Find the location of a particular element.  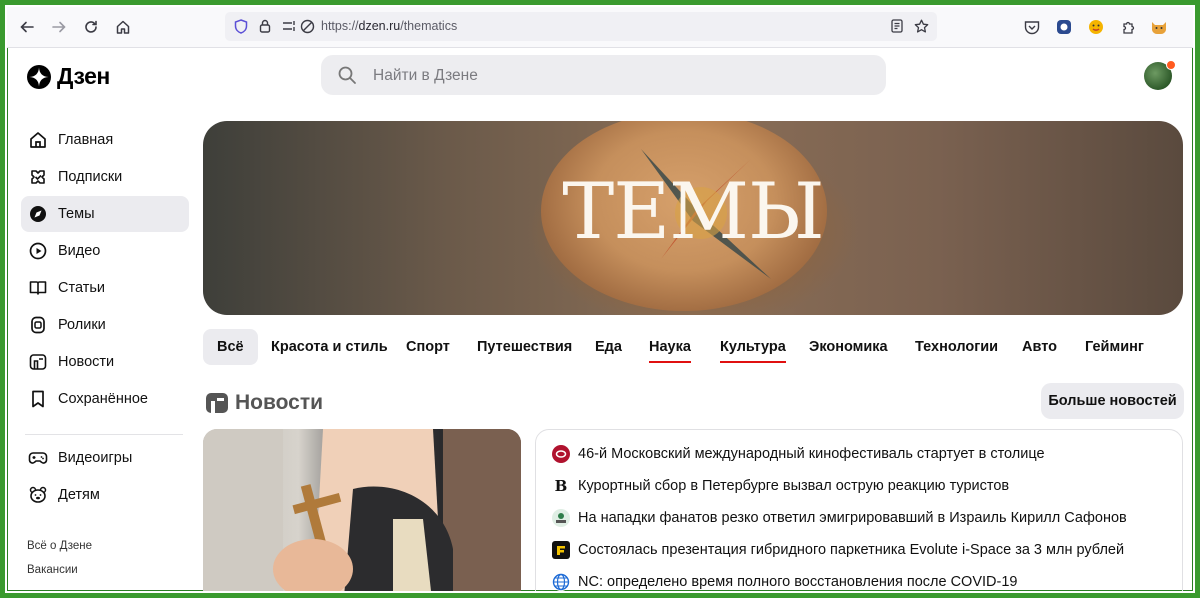

shield-icon is located at coordinates (241, 26).